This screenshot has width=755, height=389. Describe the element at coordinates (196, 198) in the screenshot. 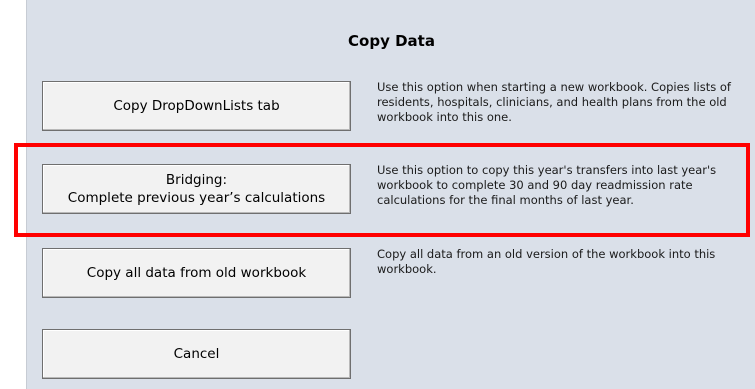

I see `bridging-button-label-line2: Complete previous year’s calculations` at that location.